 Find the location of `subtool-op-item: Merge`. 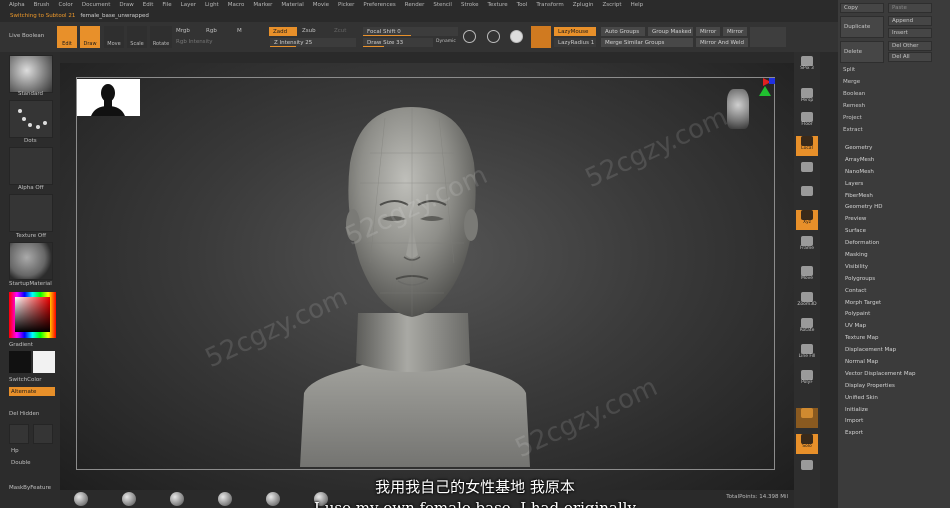

subtool-op-item: Merge is located at coordinates (854, 82).